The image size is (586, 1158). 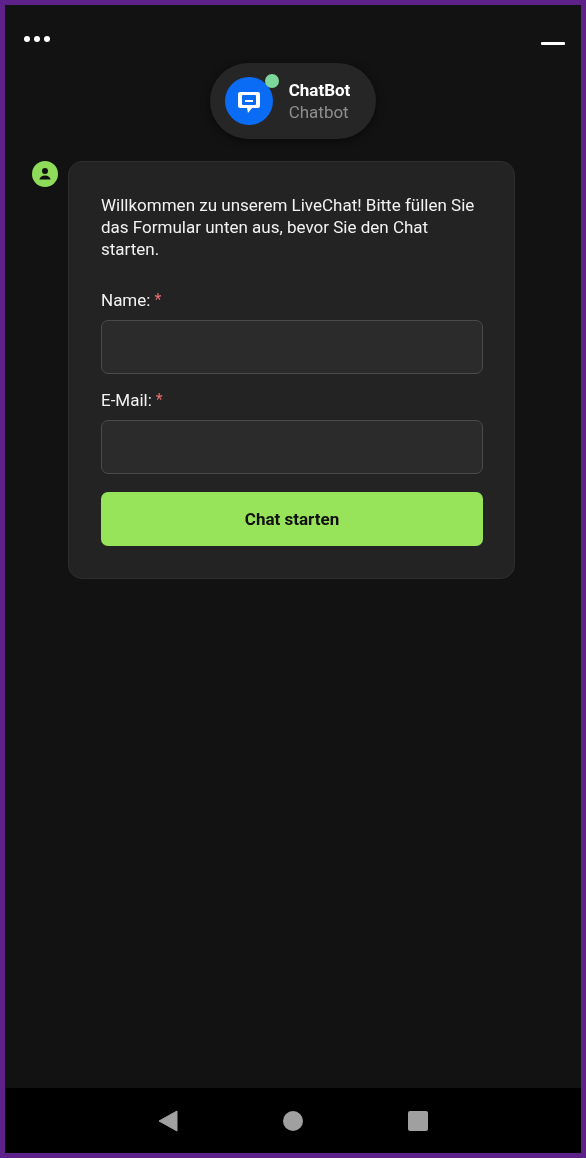 I want to click on field-label: E-Mail:, so click(x=126, y=400).